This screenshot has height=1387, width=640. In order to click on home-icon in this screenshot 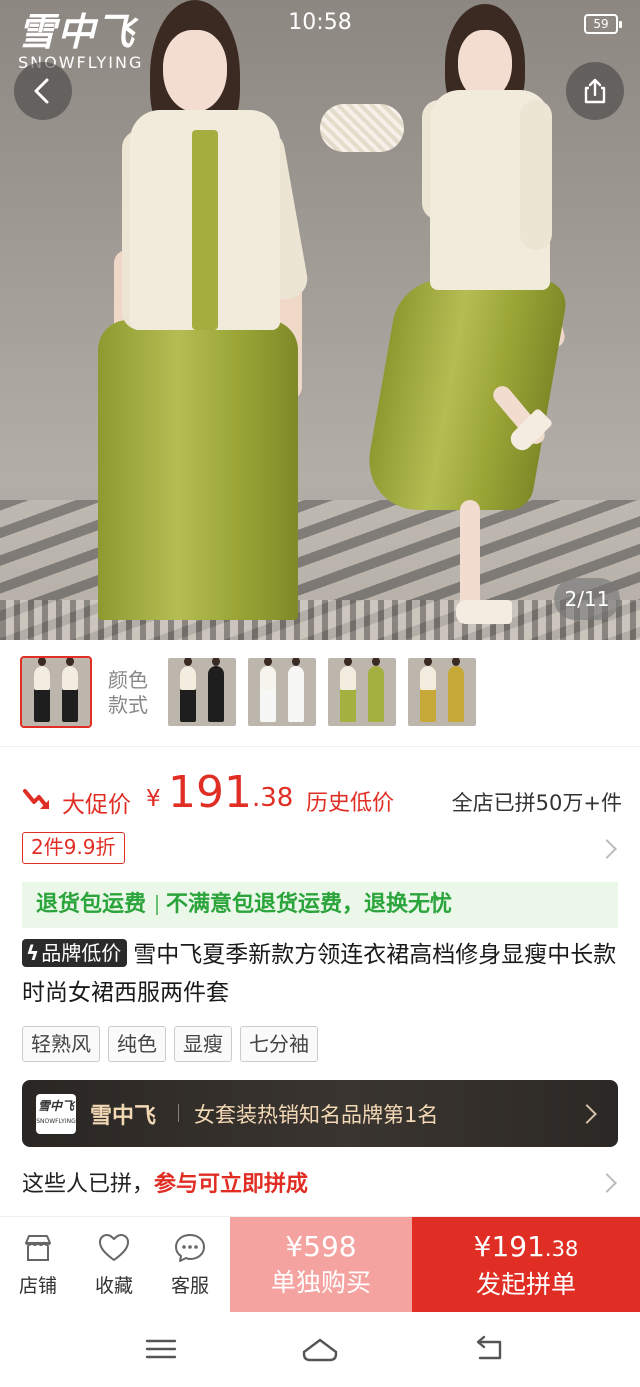, I will do `click(320, 1349)`.